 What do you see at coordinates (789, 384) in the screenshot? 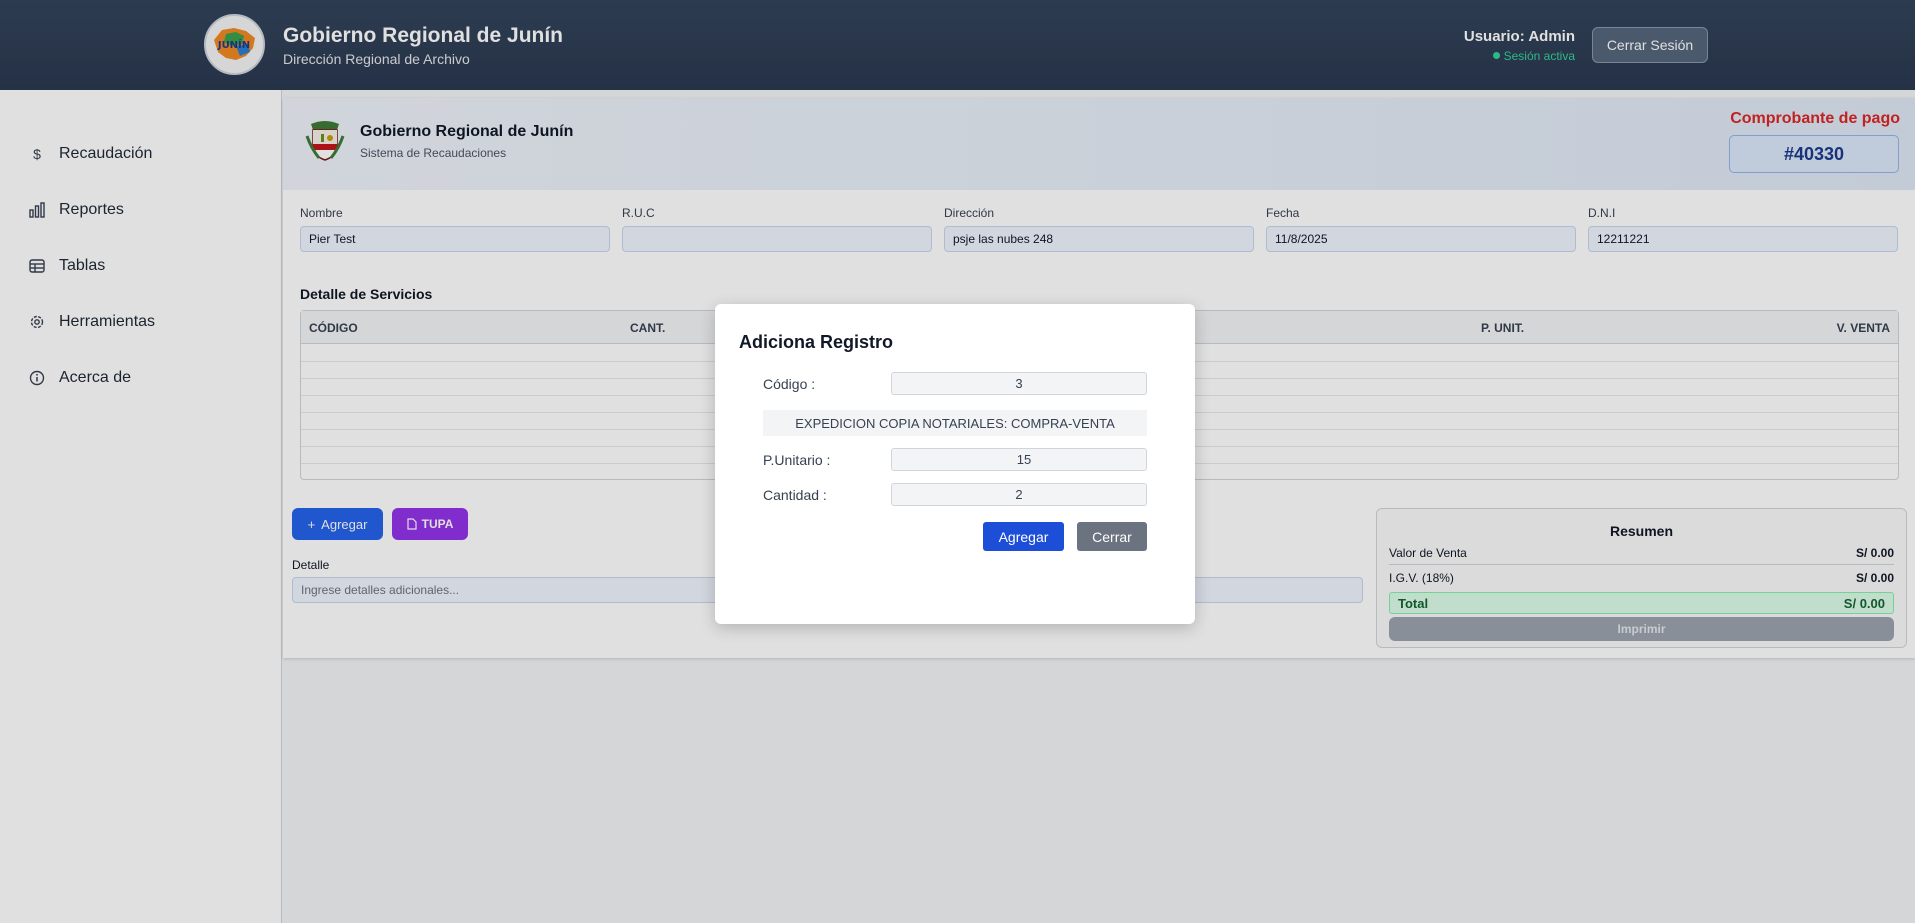
I see `code-label: Código :` at bounding box center [789, 384].